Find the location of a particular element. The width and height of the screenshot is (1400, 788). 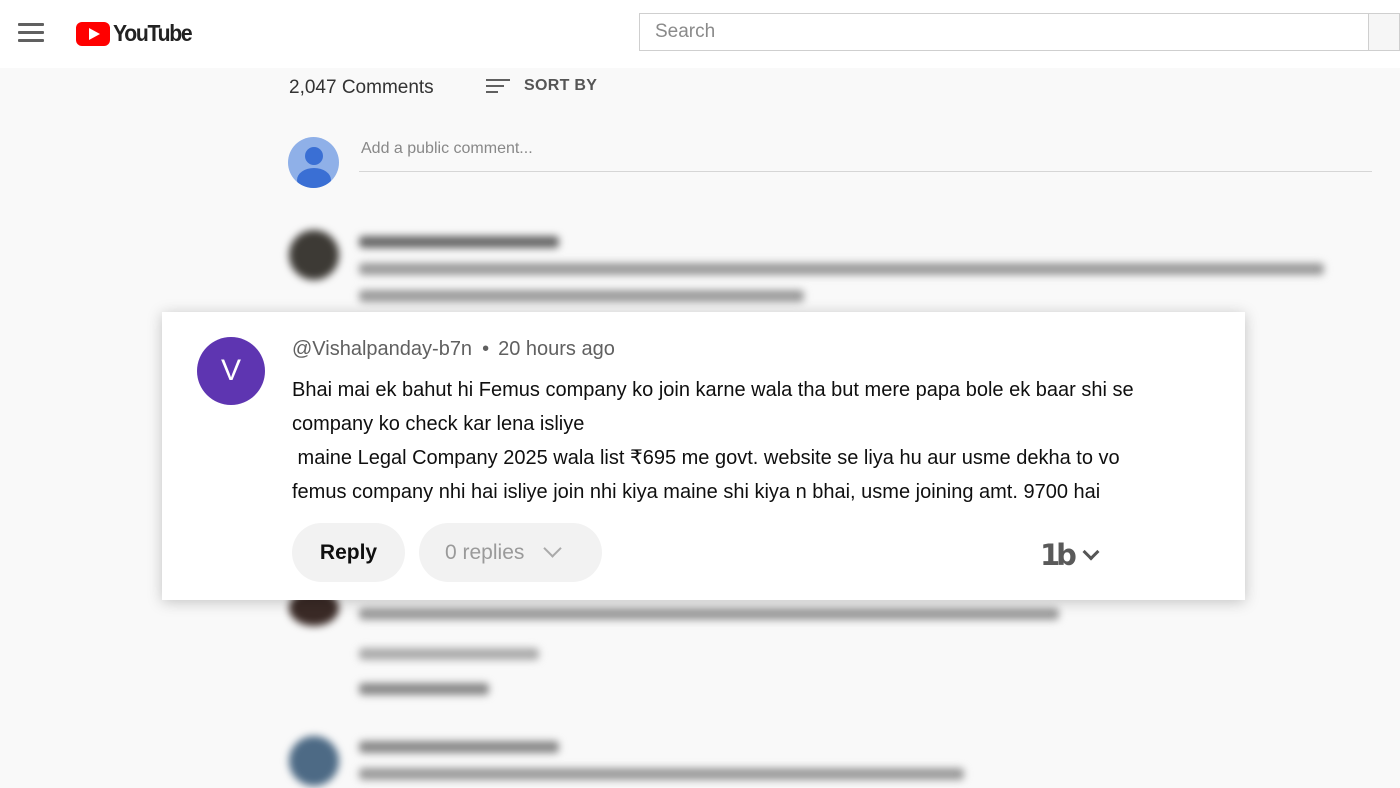

replies-toggle-button: 0 replies is located at coordinates (510, 552).